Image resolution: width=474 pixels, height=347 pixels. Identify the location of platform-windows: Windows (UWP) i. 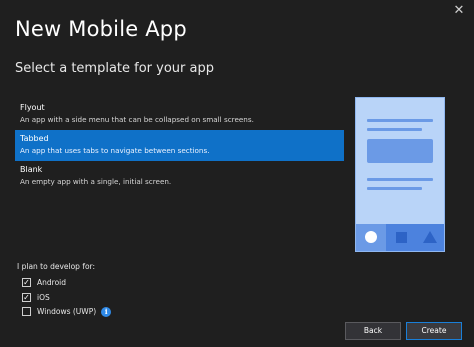
(67, 311).